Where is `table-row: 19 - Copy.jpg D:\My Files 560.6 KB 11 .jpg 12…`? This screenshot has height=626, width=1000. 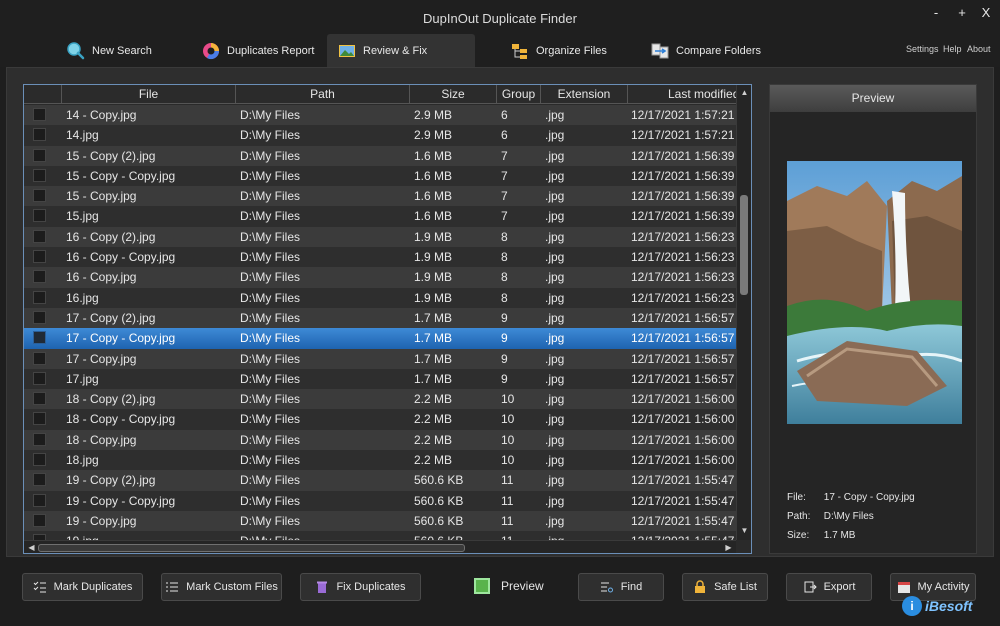
table-row: 19 - Copy.jpg D:\My Files 560.6 KB 11 .jpg 12… is located at coordinates (380, 521).